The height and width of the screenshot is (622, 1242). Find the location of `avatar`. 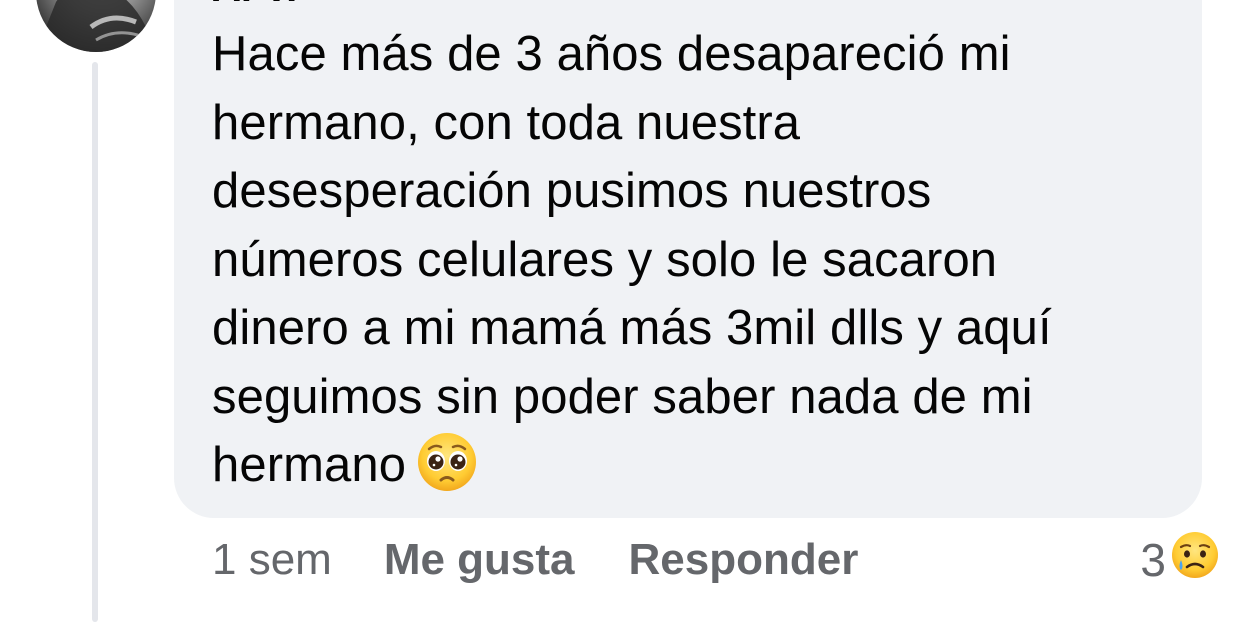

avatar is located at coordinates (96, 26).